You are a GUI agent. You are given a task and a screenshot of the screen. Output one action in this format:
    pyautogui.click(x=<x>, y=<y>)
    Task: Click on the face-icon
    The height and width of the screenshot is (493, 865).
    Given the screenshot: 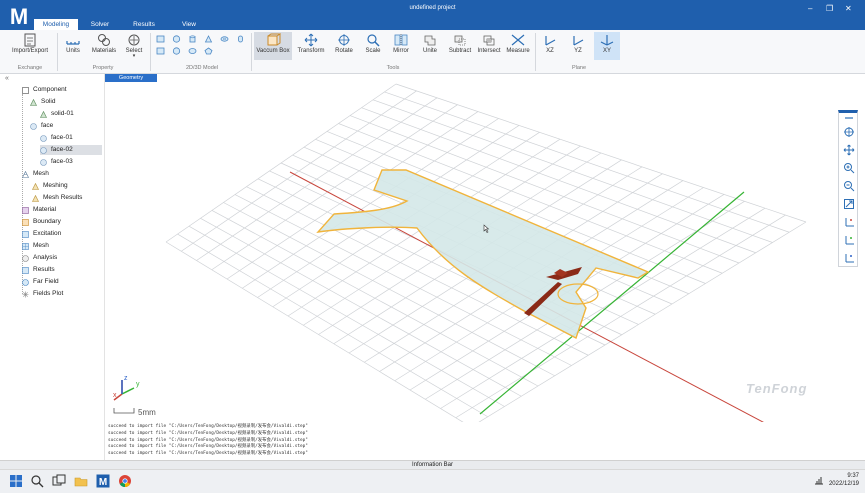 What is the action you would take?
    pyautogui.click(x=43, y=138)
    